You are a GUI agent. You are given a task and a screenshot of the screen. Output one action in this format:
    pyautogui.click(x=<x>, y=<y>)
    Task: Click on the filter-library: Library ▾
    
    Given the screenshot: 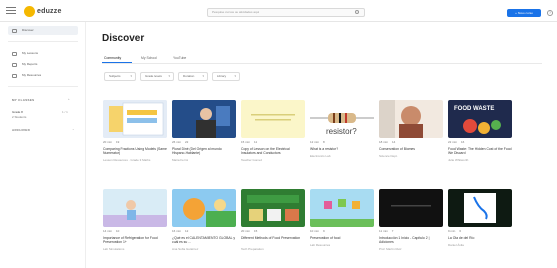 What is the action you would take?
    pyautogui.click(x=226, y=76)
    